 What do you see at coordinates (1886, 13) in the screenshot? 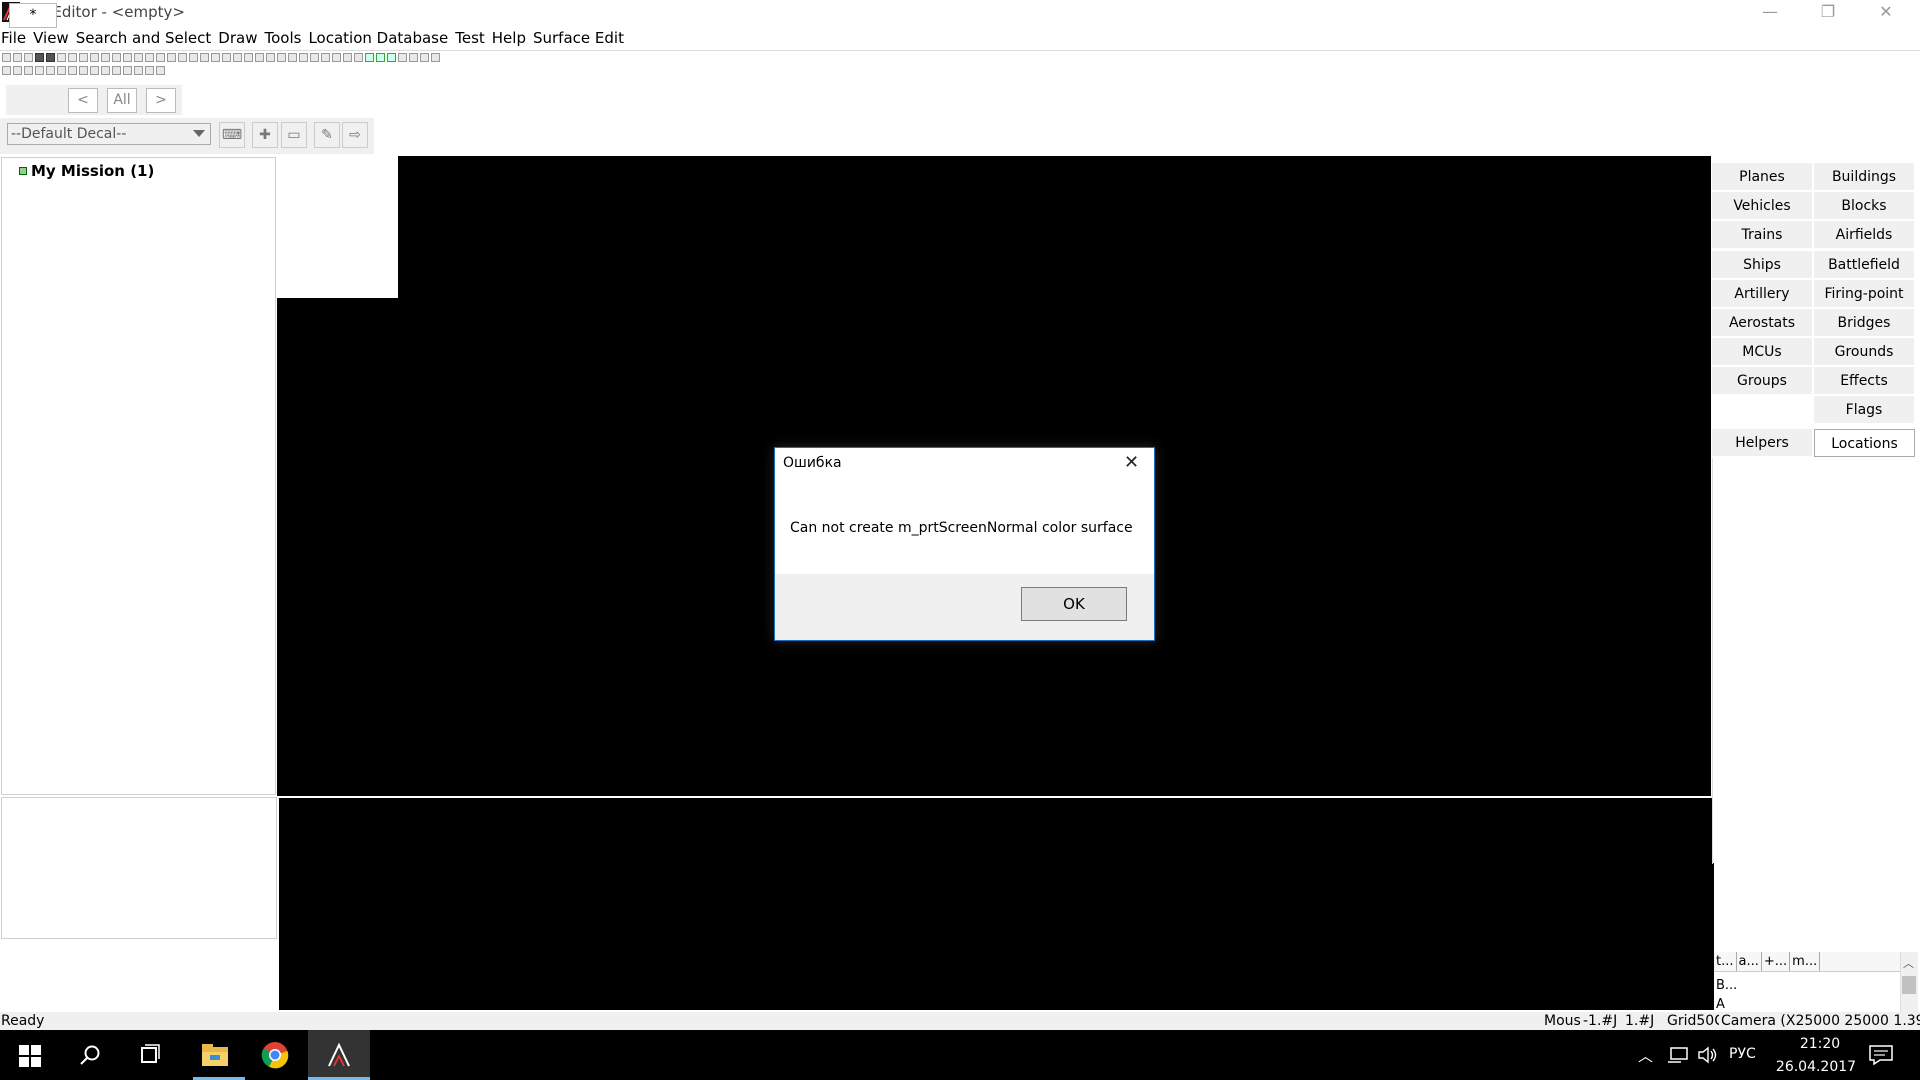
I see `close-window-button: ✕` at bounding box center [1886, 13].